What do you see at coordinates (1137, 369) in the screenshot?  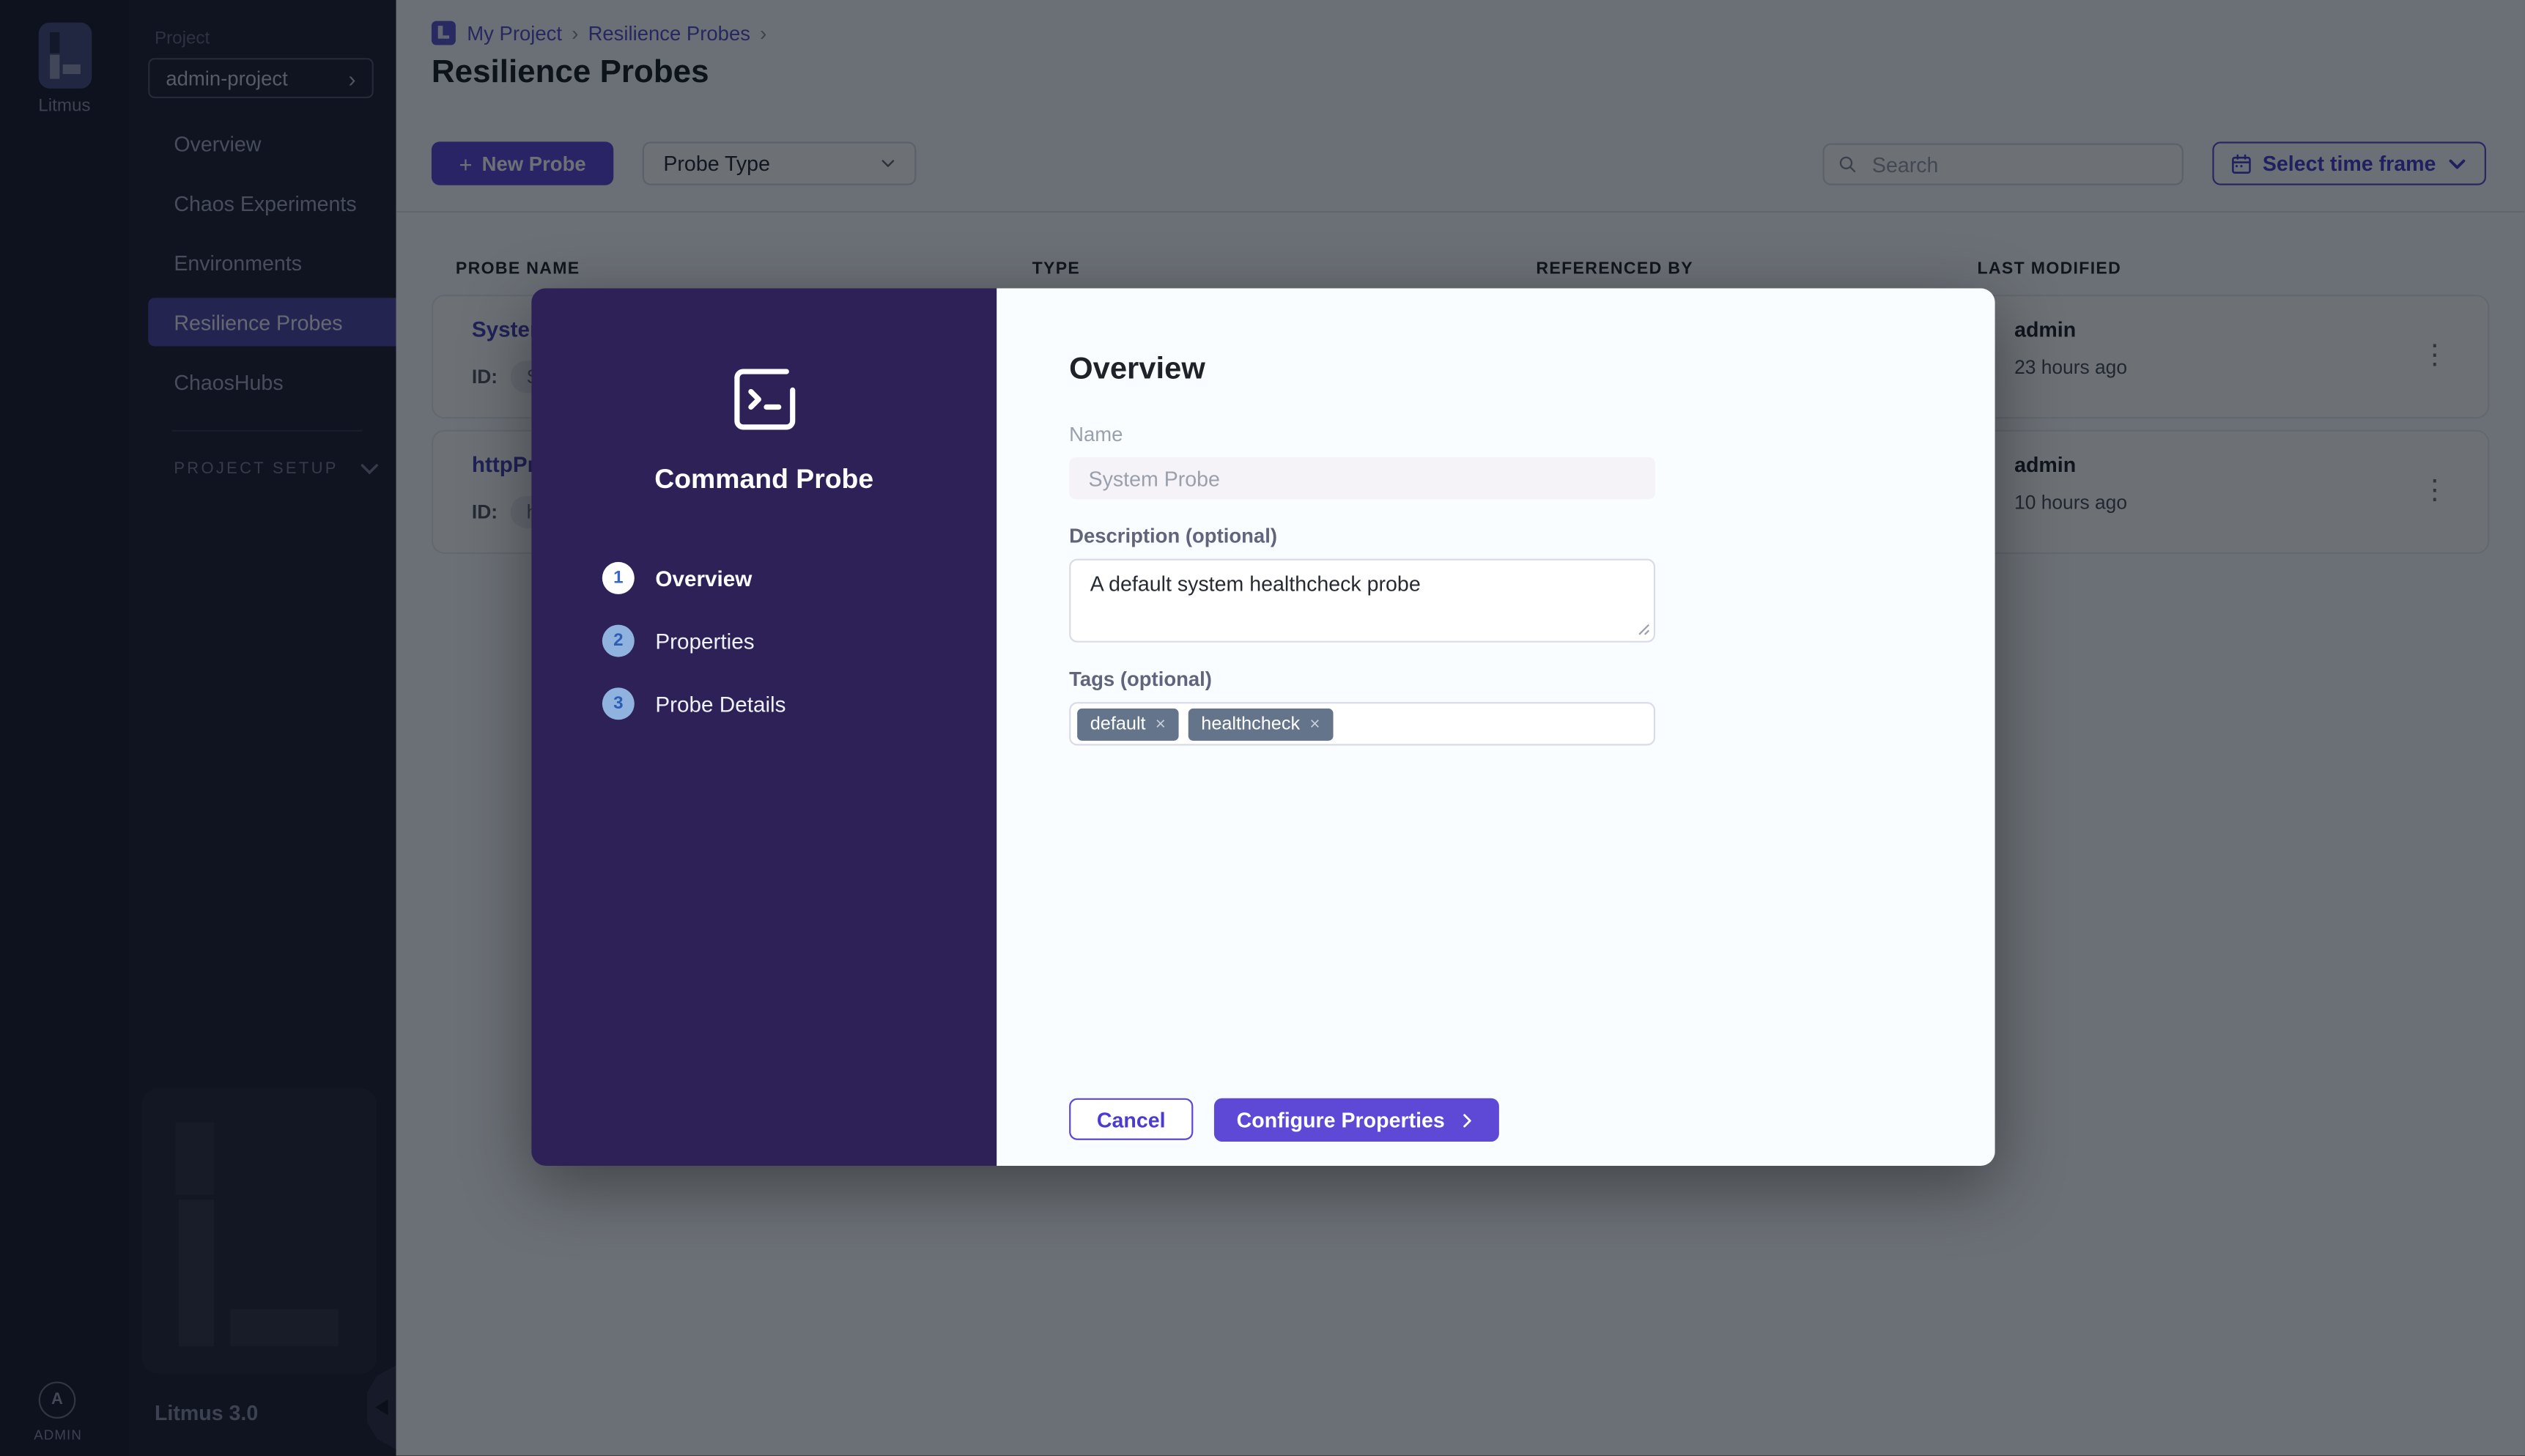 I see `form-heading: Overview` at bounding box center [1137, 369].